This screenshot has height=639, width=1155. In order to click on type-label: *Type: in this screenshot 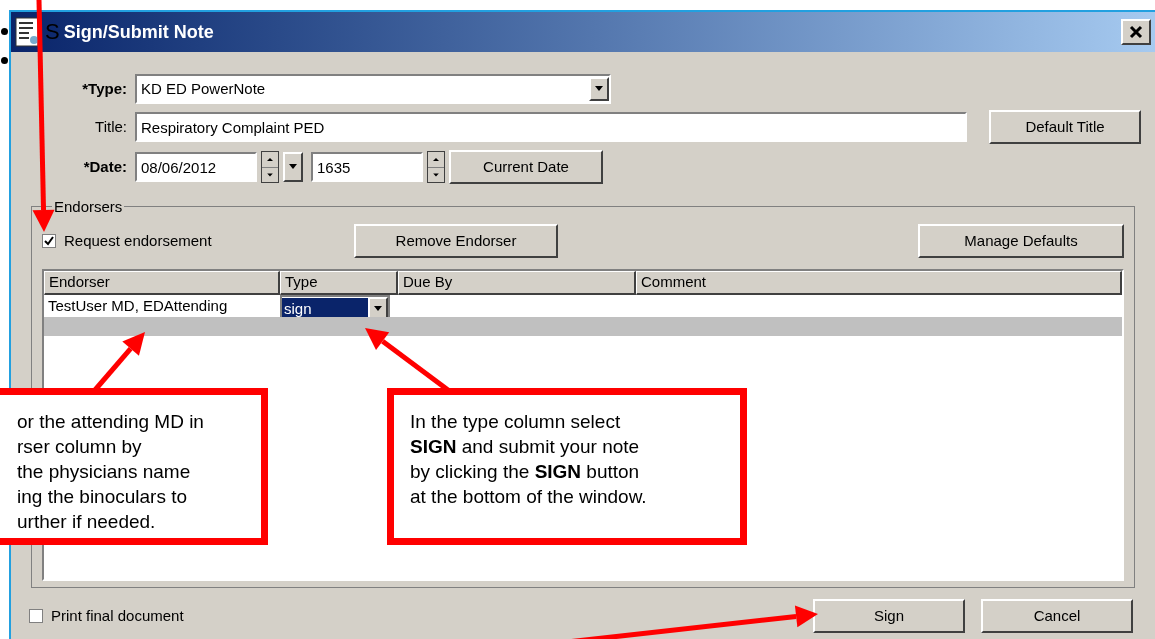, I will do `click(104, 88)`.